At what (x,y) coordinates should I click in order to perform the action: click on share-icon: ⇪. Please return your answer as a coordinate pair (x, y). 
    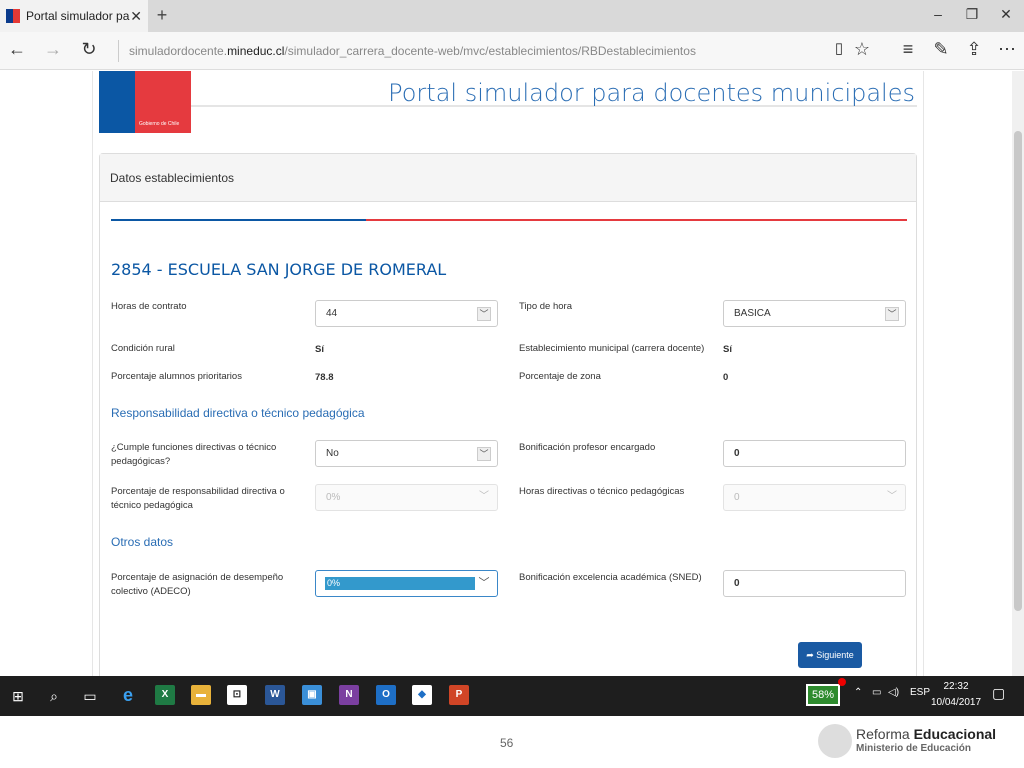
    Looking at the image, I should click on (974, 49).